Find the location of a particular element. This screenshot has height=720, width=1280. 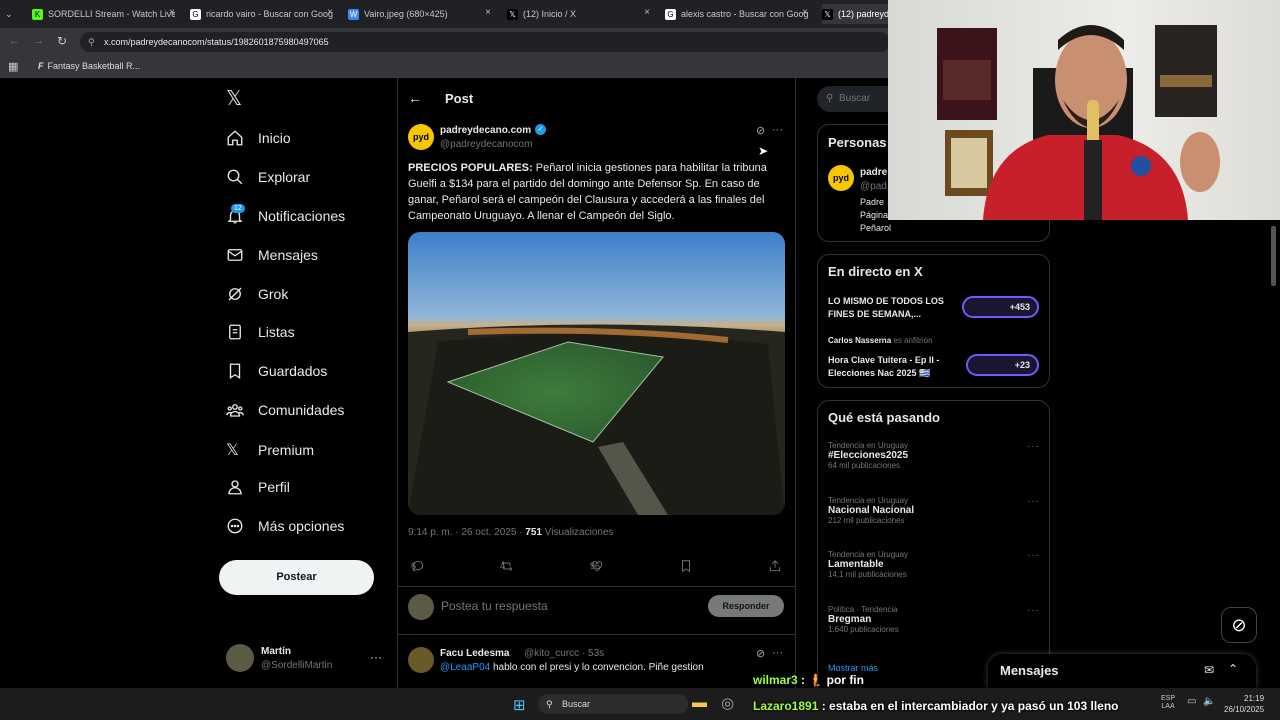

bookmark-icon is located at coordinates (686, 566).